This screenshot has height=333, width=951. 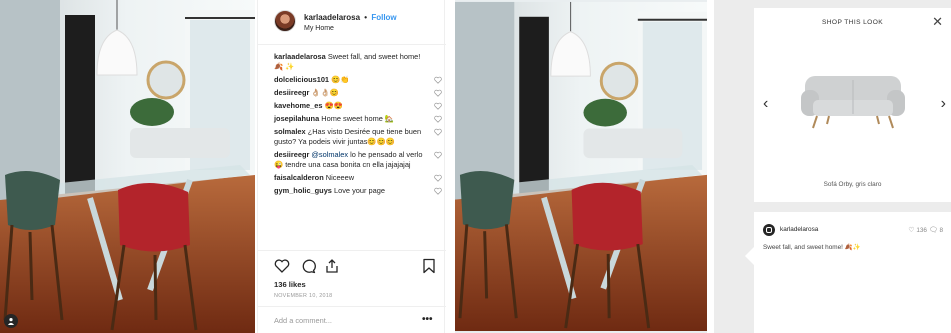 I want to click on header-line: karlaadelarosa • Follow, so click(x=350, y=17).